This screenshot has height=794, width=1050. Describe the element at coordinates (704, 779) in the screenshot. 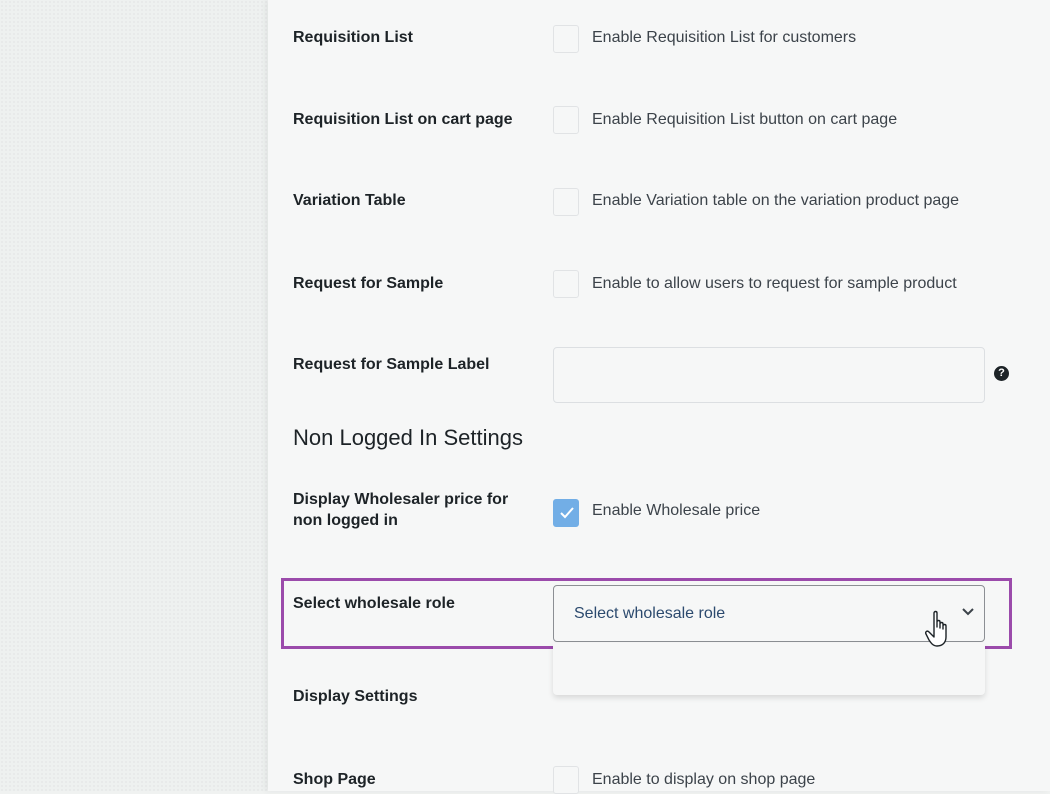

I see `shop-page-description: Enable to display on shop page` at that location.